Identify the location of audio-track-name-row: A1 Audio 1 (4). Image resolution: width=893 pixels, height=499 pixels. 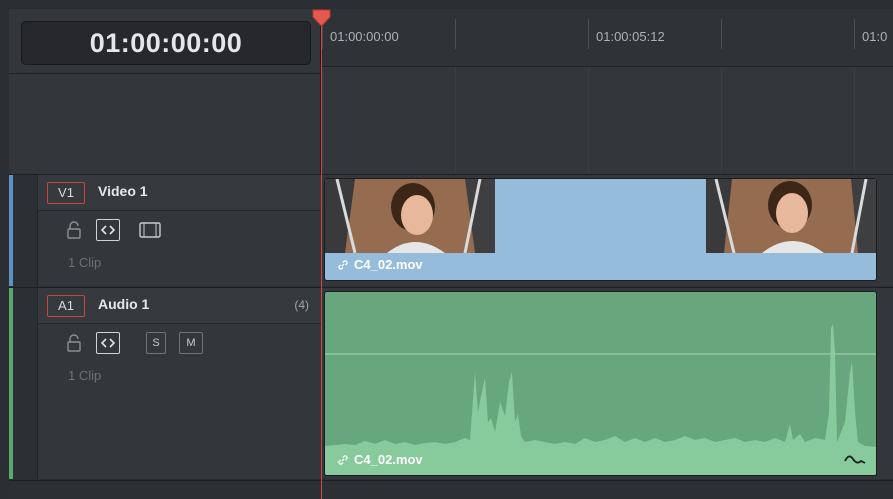
(179, 306).